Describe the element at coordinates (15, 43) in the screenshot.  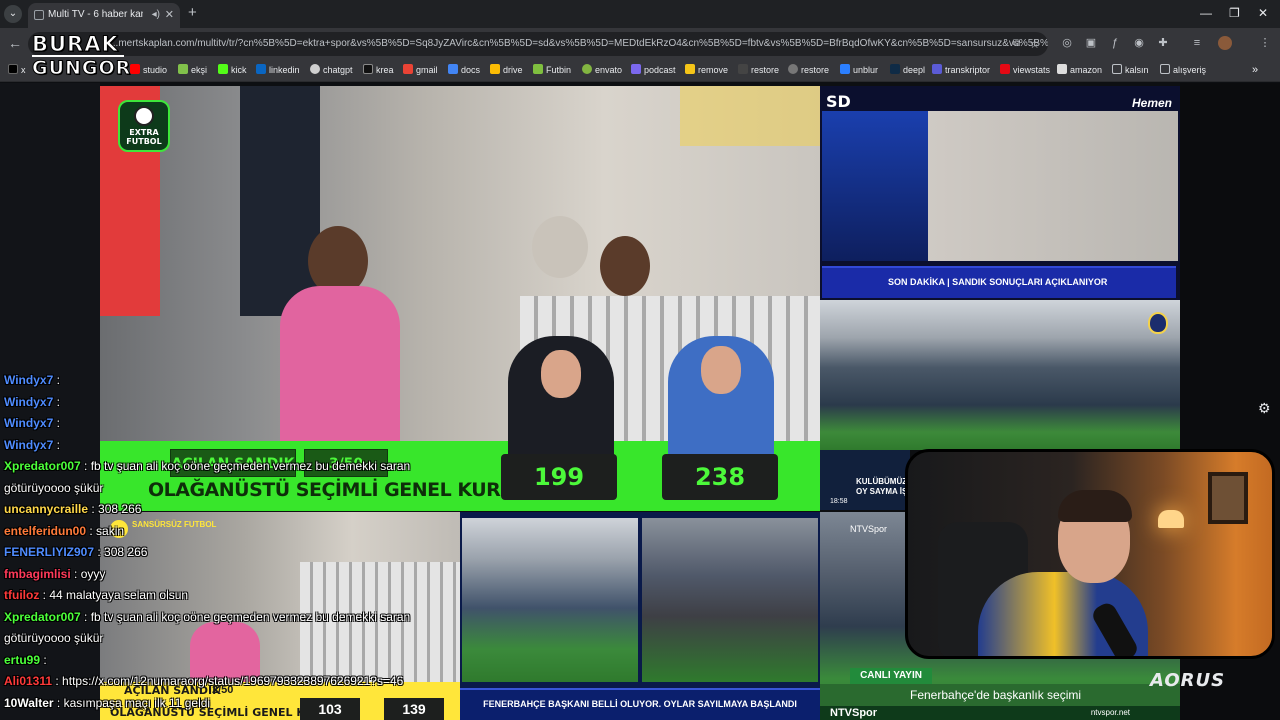
I see `back-icon: ←` at that location.